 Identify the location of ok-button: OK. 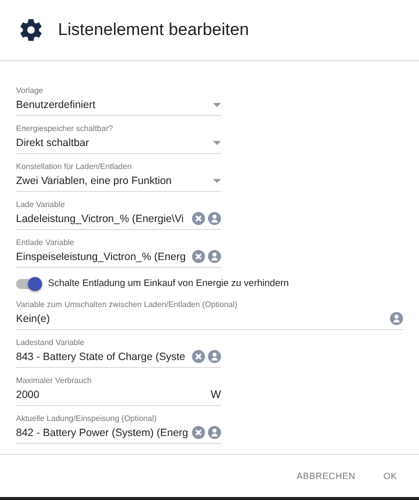
(390, 476).